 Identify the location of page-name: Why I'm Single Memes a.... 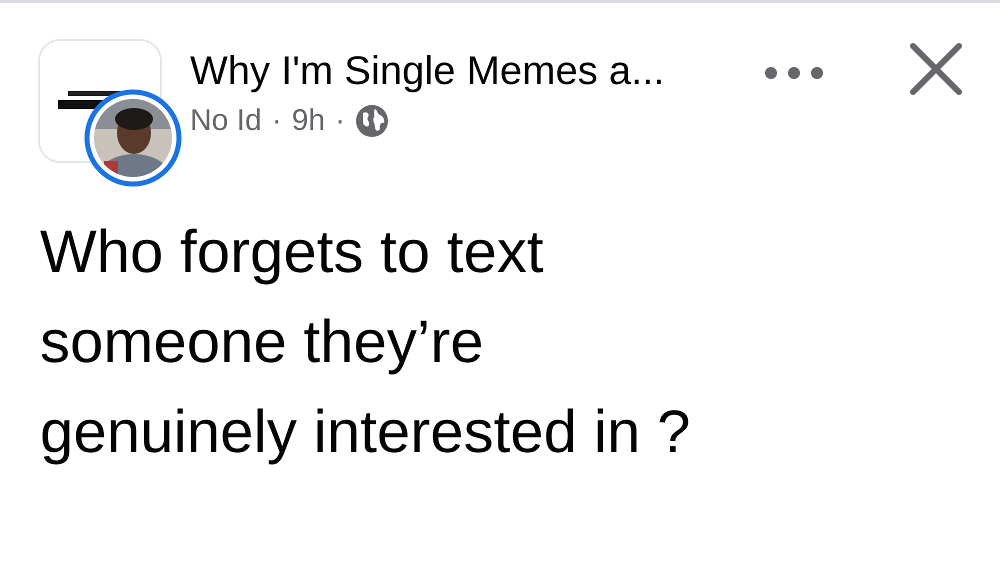
(427, 71).